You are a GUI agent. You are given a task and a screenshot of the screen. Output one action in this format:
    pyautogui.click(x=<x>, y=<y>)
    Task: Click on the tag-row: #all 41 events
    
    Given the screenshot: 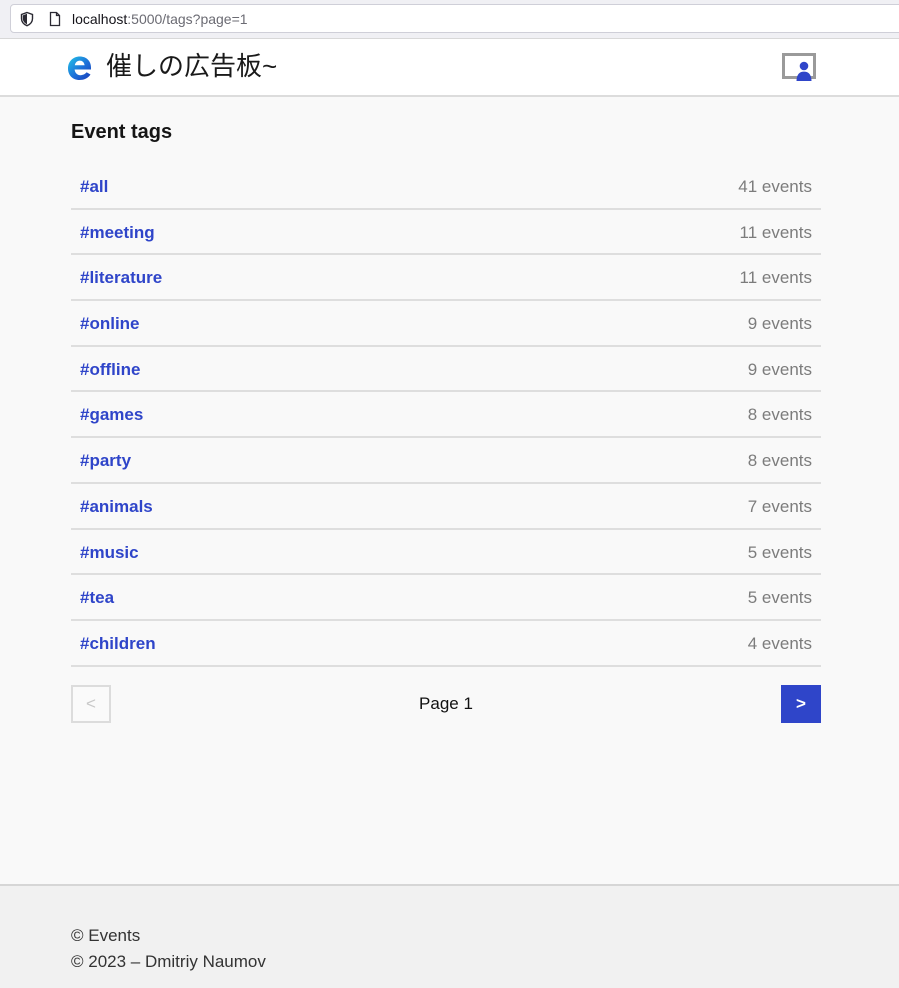 What is the action you would take?
    pyautogui.click(x=446, y=187)
    